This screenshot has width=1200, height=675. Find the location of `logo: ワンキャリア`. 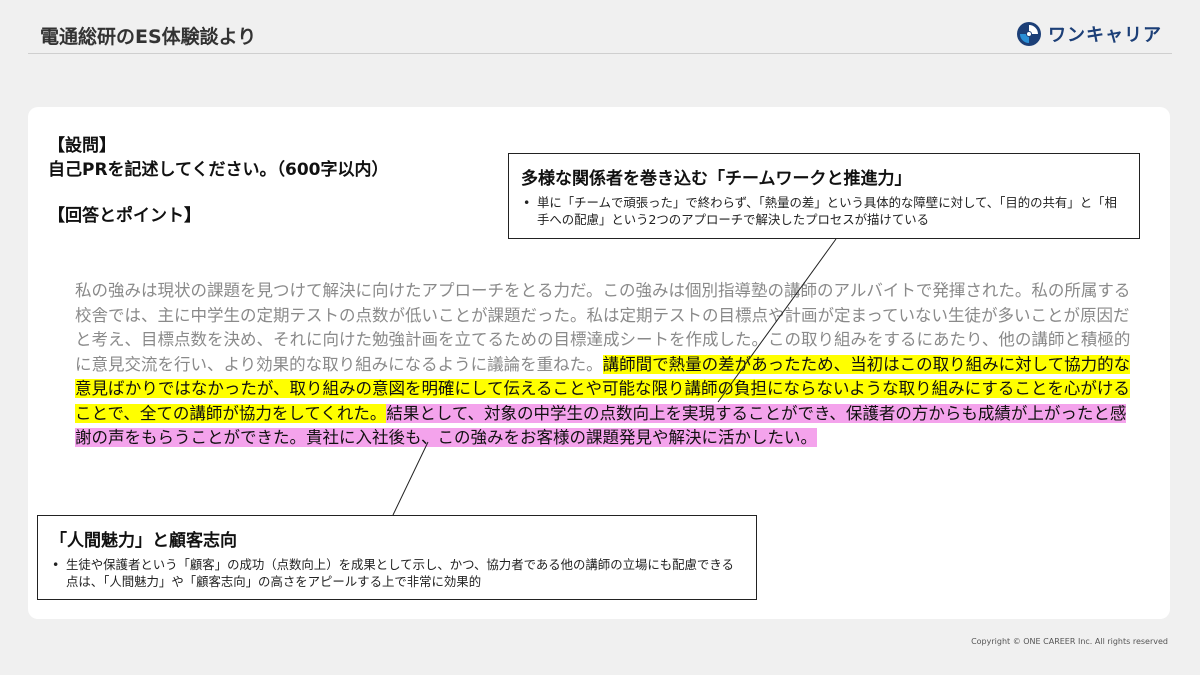

logo: ワンキャリア is located at coordinates (1089, 34).